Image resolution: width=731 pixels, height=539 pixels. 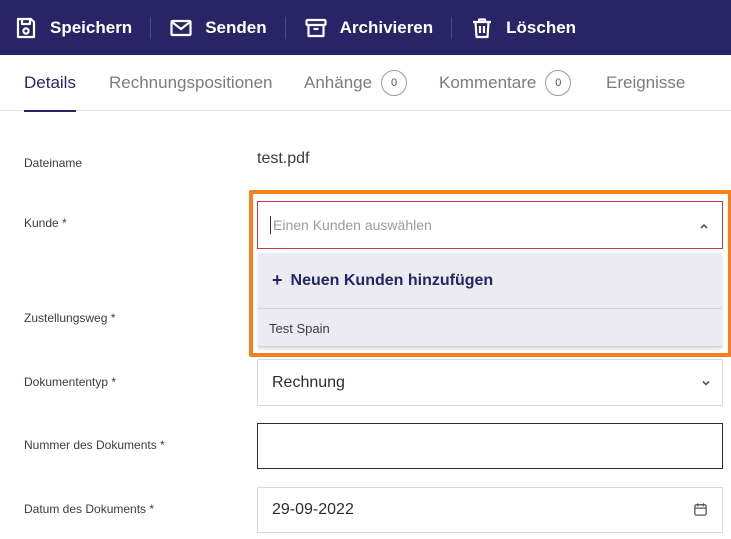 What do you see at coordinates (45, 223) in the screenshot?
I see `customer-label: Kunde *` at bounding box center [45, 223].